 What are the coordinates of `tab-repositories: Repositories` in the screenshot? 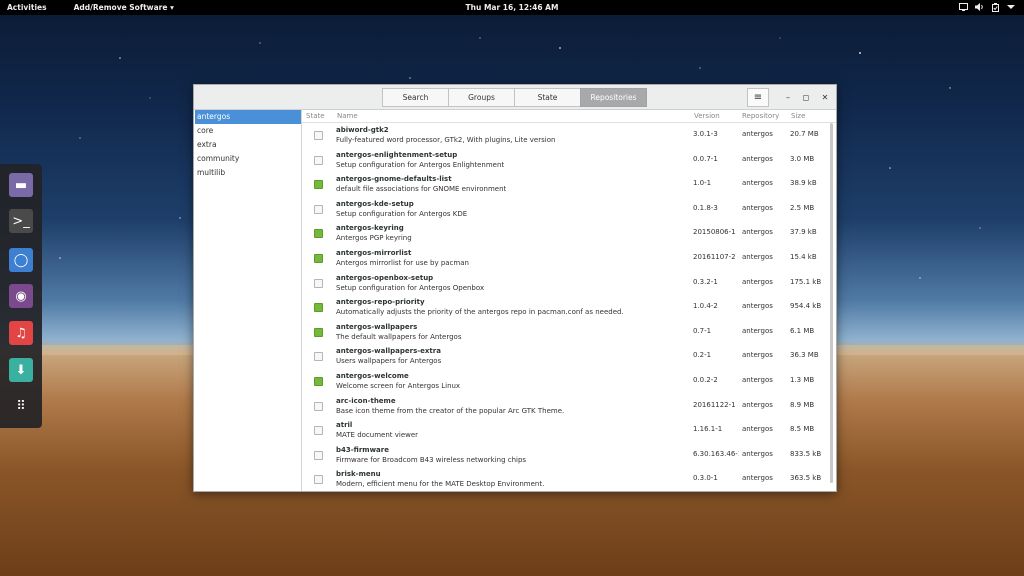 It's located at (613, 97).